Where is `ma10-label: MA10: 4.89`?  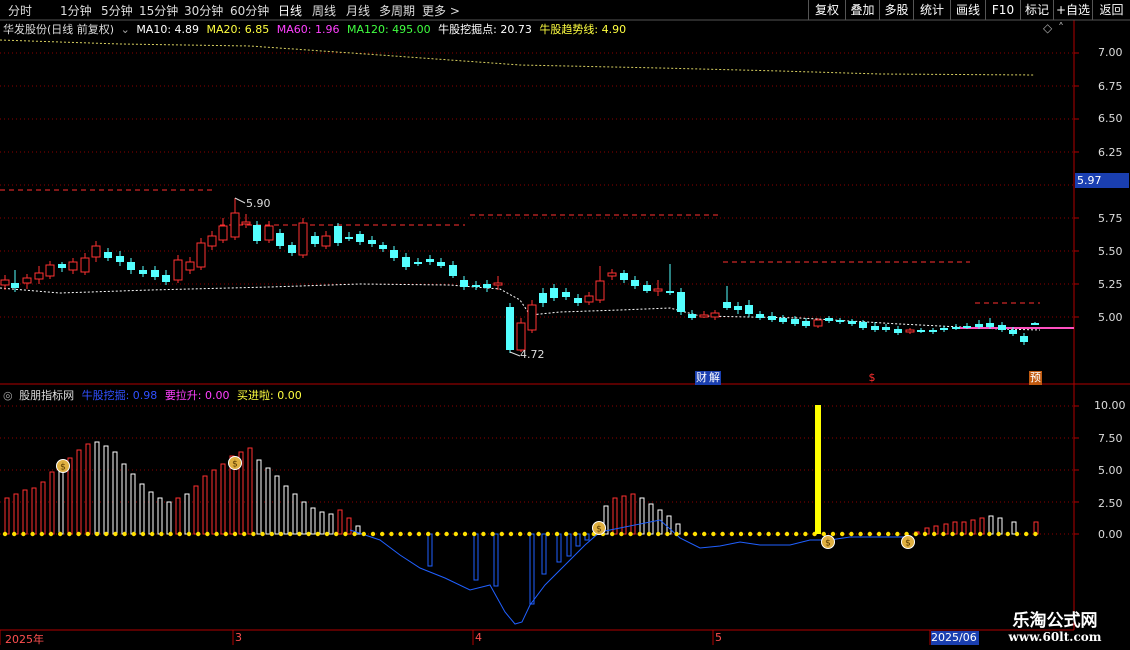
ma10-label: MA10: 4.89 is located at coordinates (168, 29).